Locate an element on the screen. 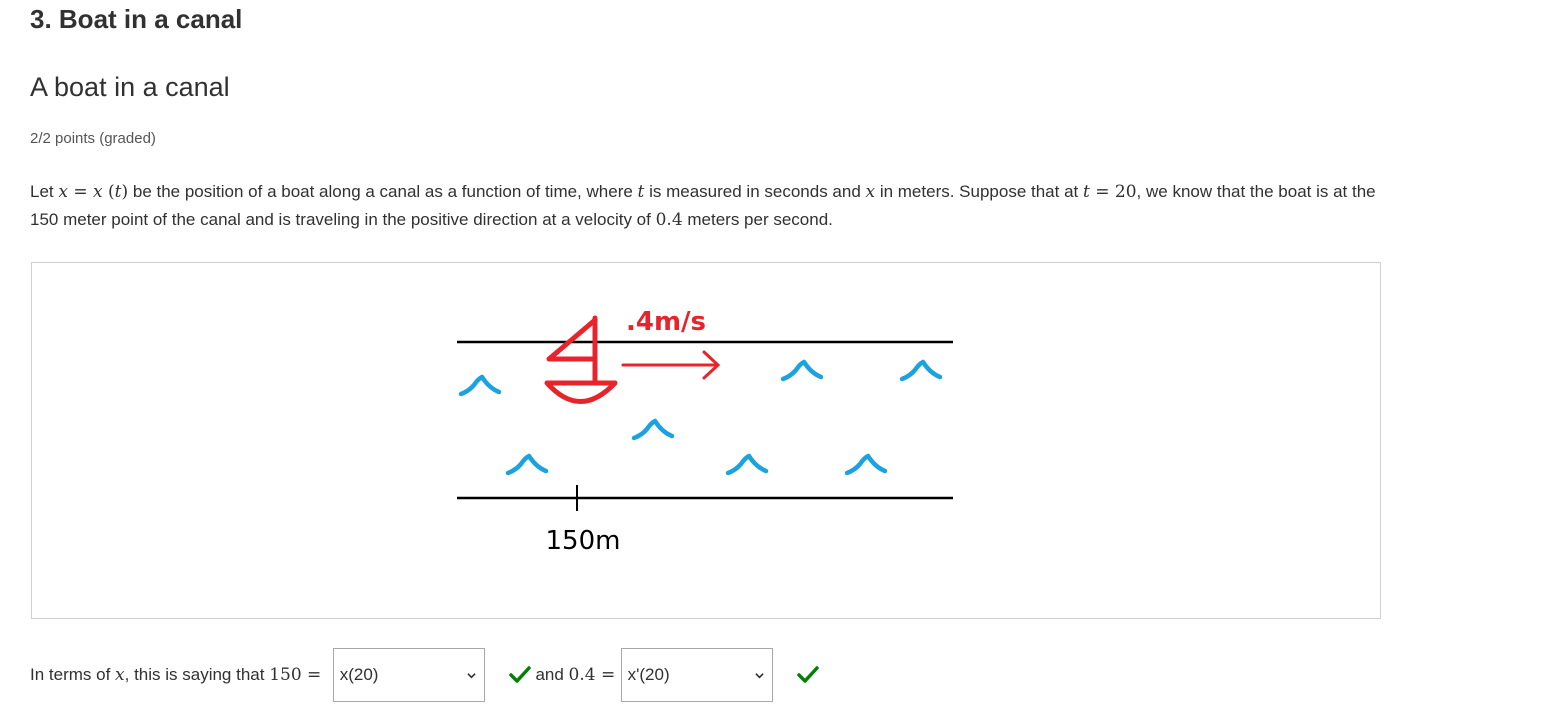 The width and height of the screenshot is (1546, 712). water-waves is located at coordinates (700, 417).